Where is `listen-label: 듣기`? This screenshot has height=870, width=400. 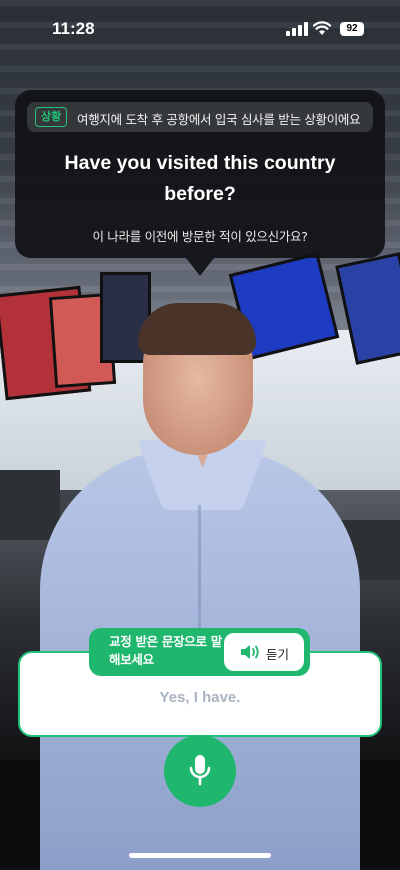
listen-label: 듣기 is located at coordinates (278, 654).